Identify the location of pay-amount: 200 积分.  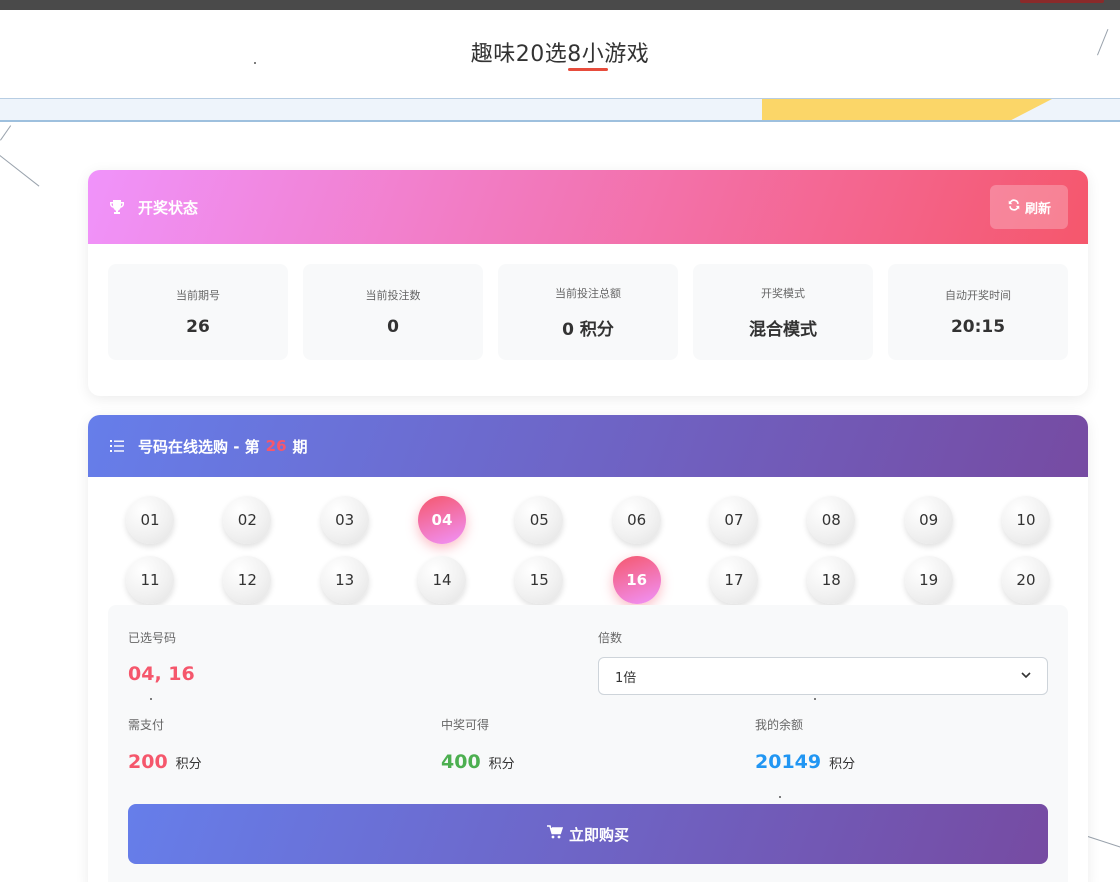
(165, 762).